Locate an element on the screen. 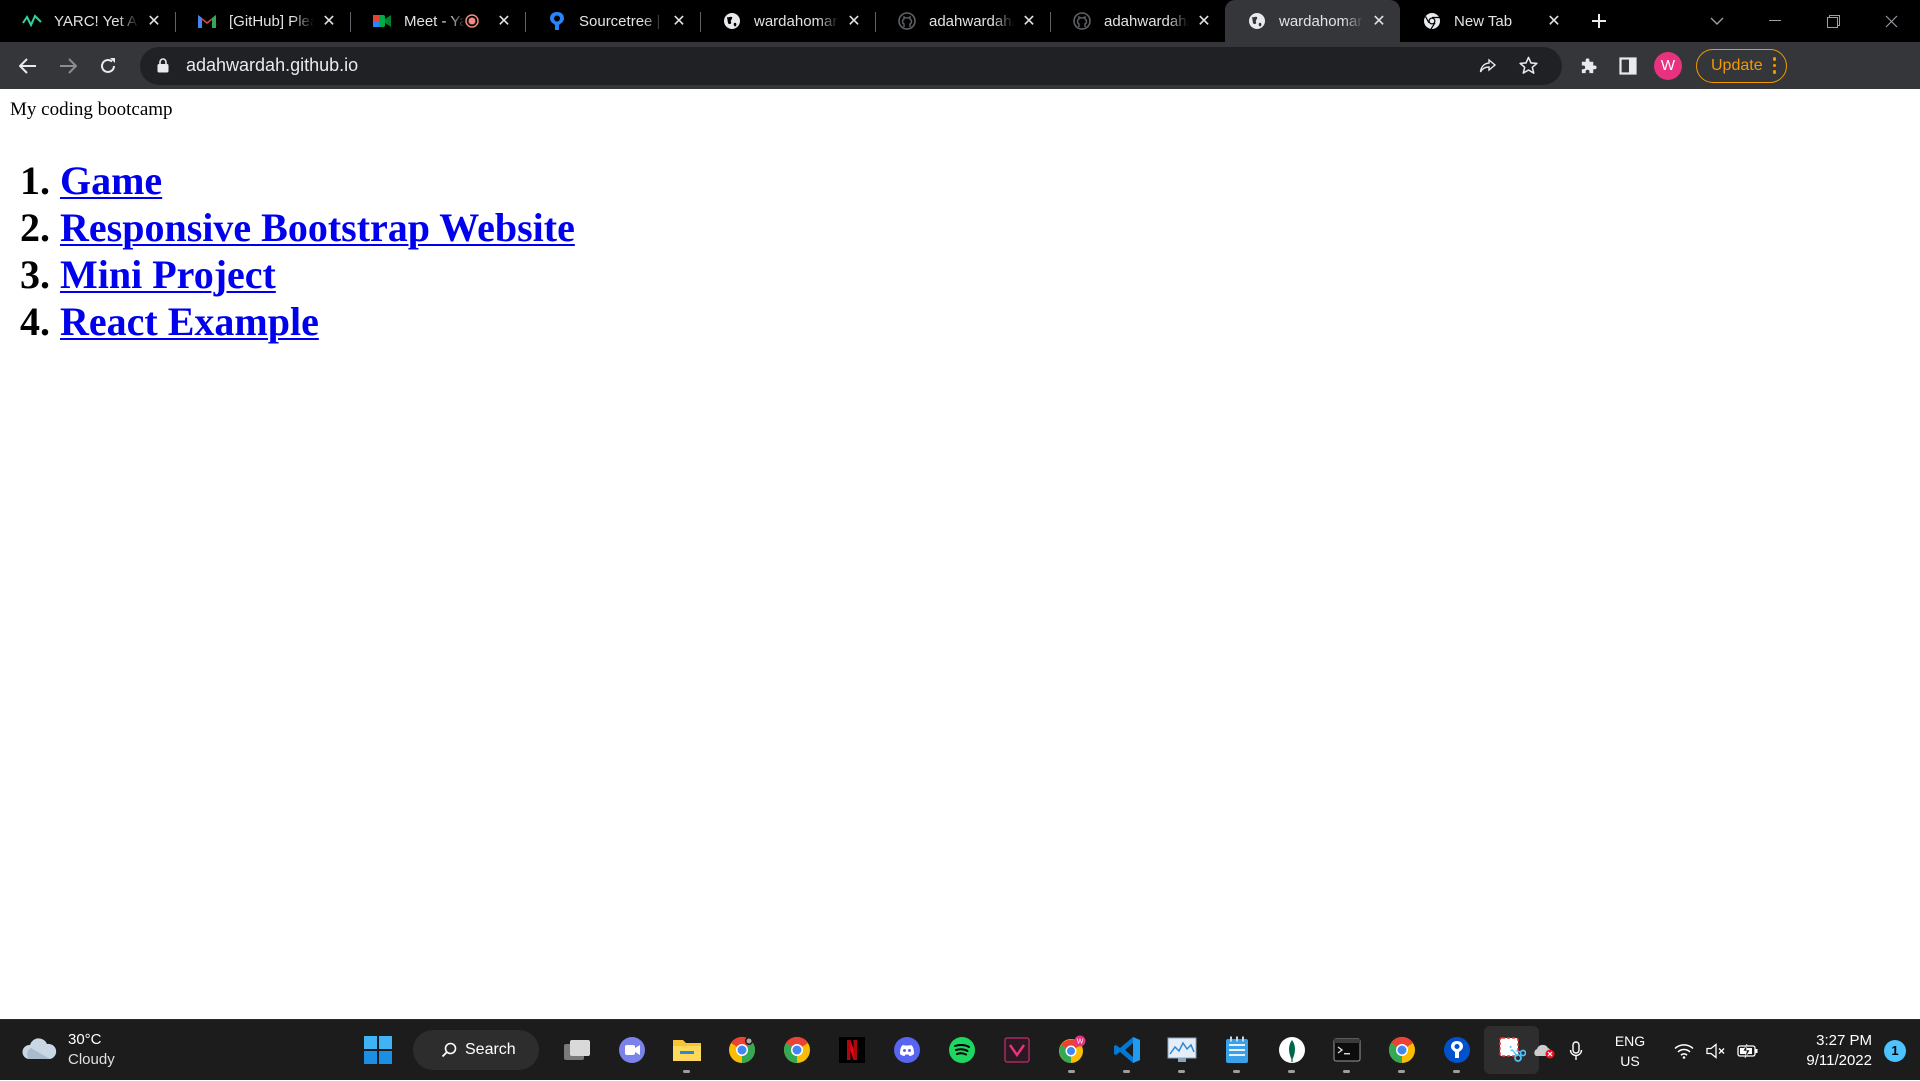  mongodb-compass-button is located at coordinates (1291, 1050).